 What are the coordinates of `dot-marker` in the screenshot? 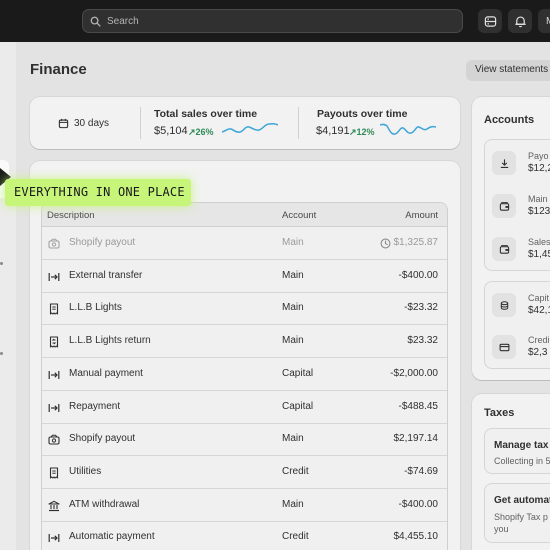 It's located at (1, 263).